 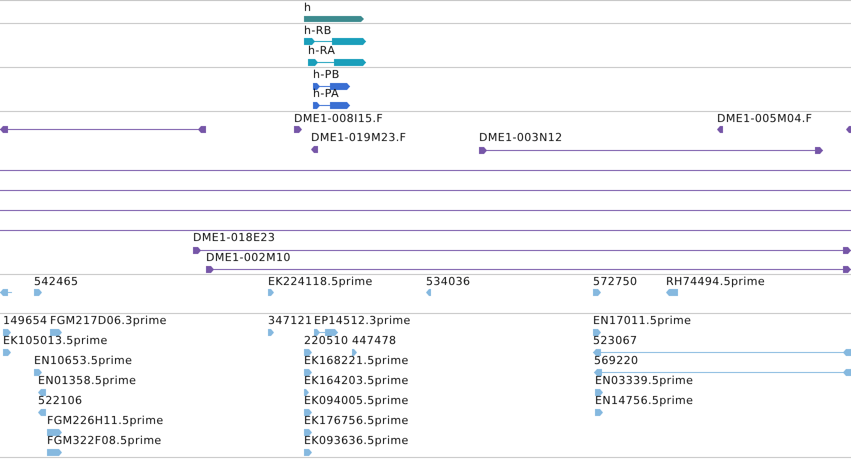 What do you see at coordinates (615, 282) in the screenshot?
I see `feature-label: 572750` at bounding box center [615, 282].